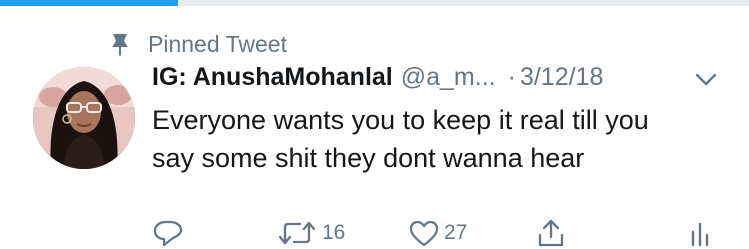 Image resolution: width=749 pixels, height=249 pixels. I want to click on tweet-actions: 16 27, so click(437, 233).